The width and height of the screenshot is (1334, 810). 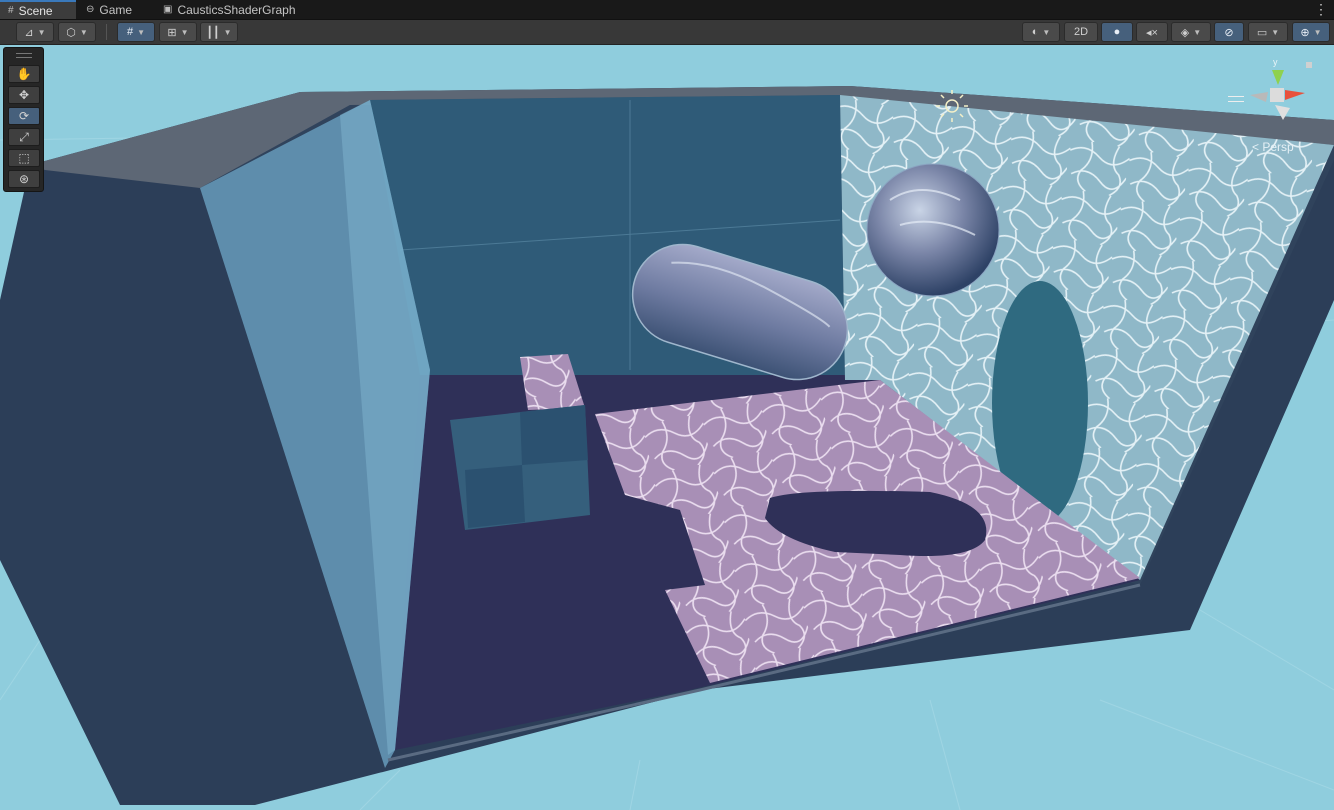 What do you see at coordinates (1278, 147) in the screenshot?
I see `projection-label: Persp` at bounding box center [1278, 147].